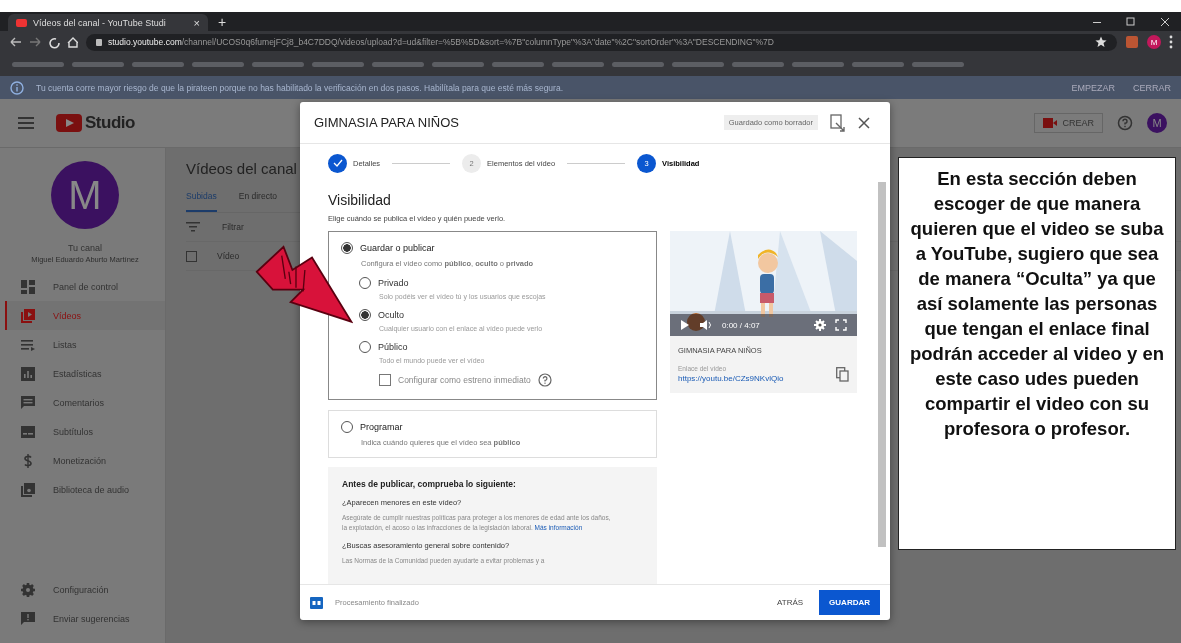 This screenshot has width=1181, height=643. I want to click on stats-icon, so click(28, 373).